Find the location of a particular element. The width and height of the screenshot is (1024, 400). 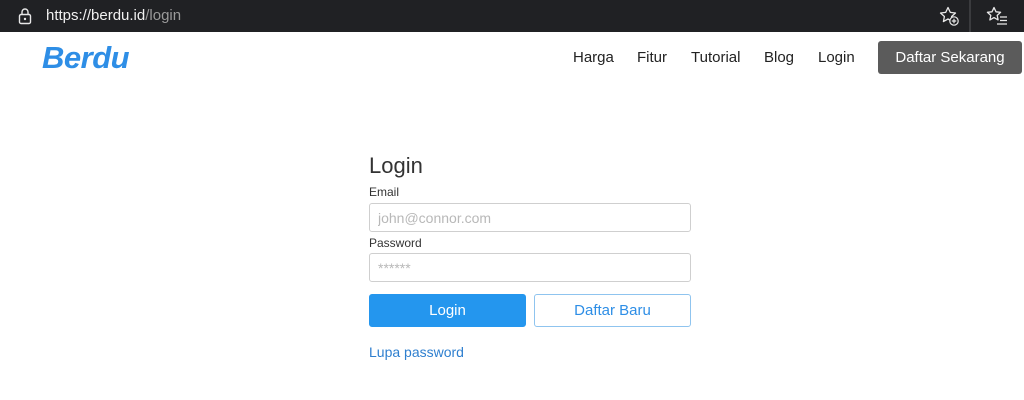

toolbar-divider is located at coordinates (970, 16).